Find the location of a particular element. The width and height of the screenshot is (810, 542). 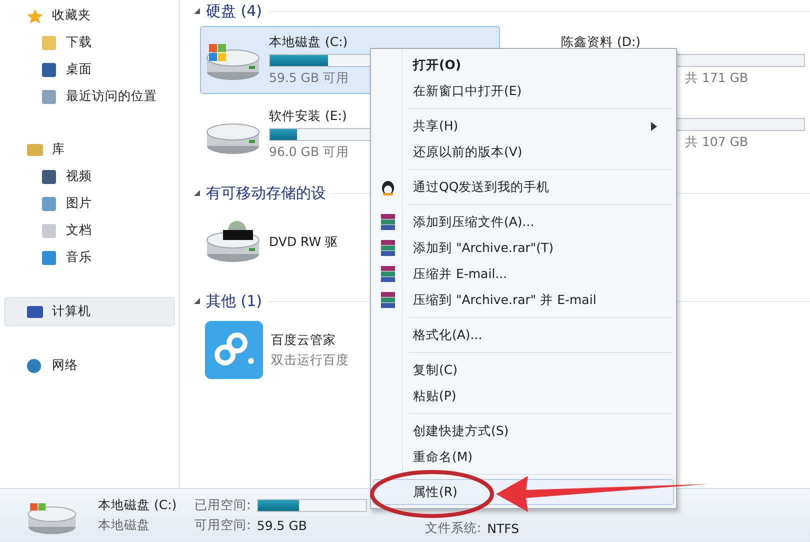

menu-item: 创建快捷方式(S) is located at coordinates (523, 431).